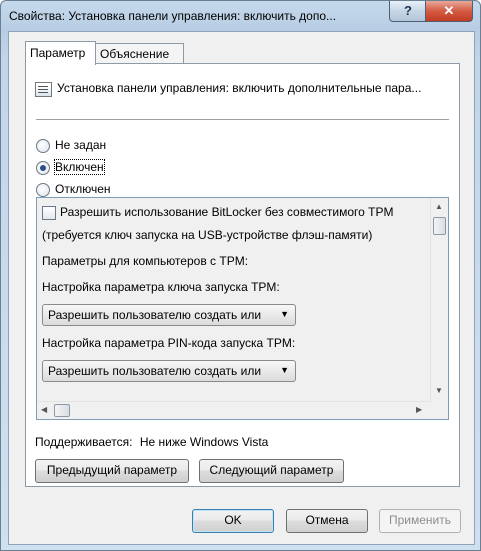 The height and width of the screenshot is (551, 481). I want to click on divider, so click(242, 119).